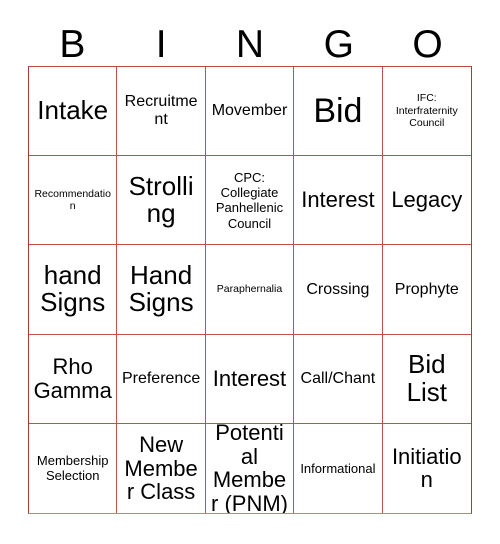 This screenshot has height=544, width=500. I want to click on bingo-cell-label: Call/Chant, so click(338, 378).